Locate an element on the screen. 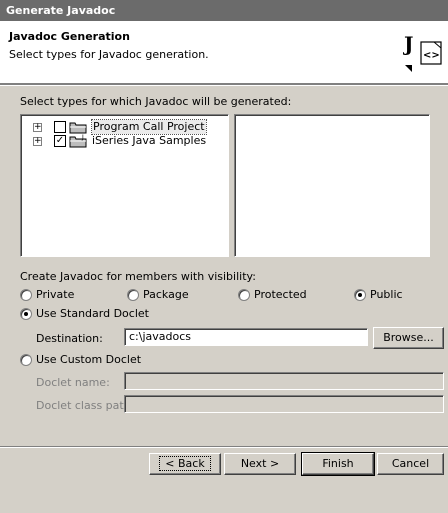 The height and width of the screenshot is (513, 448). next-button: Next > is located at coordinates (260, 464).